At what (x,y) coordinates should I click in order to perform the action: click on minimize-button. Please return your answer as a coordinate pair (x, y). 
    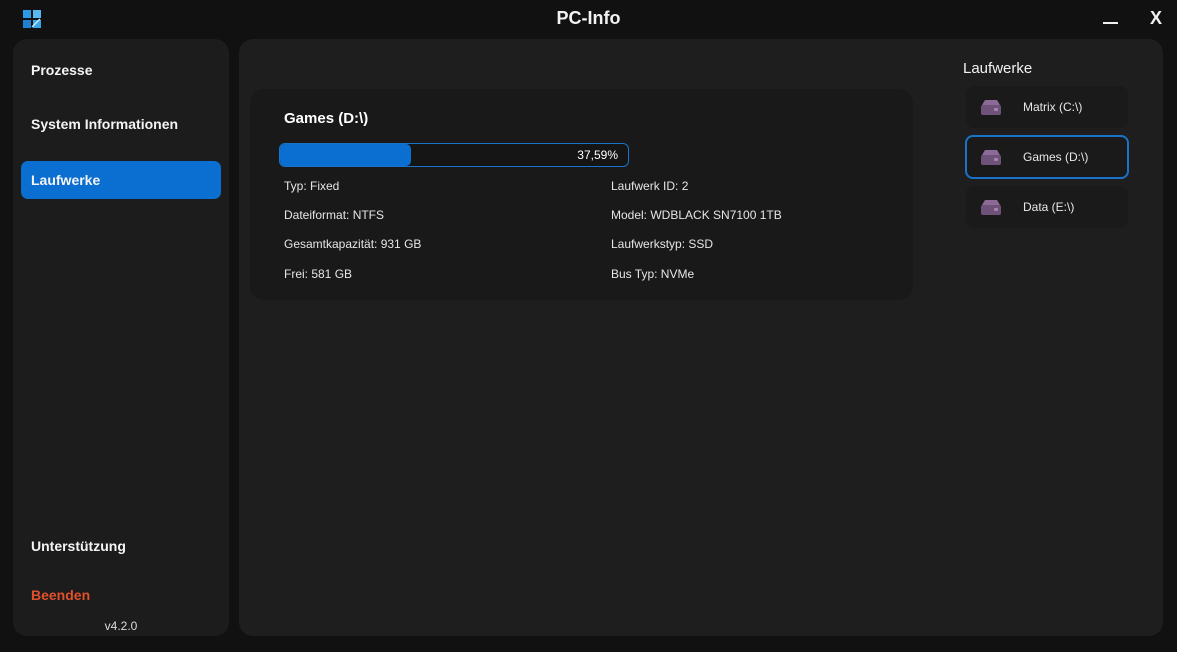
    Looking at the image, I should click on (1112, 19).